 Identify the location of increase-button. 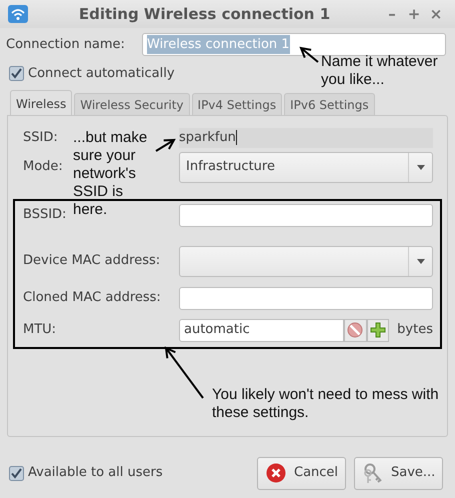
(378, 330).